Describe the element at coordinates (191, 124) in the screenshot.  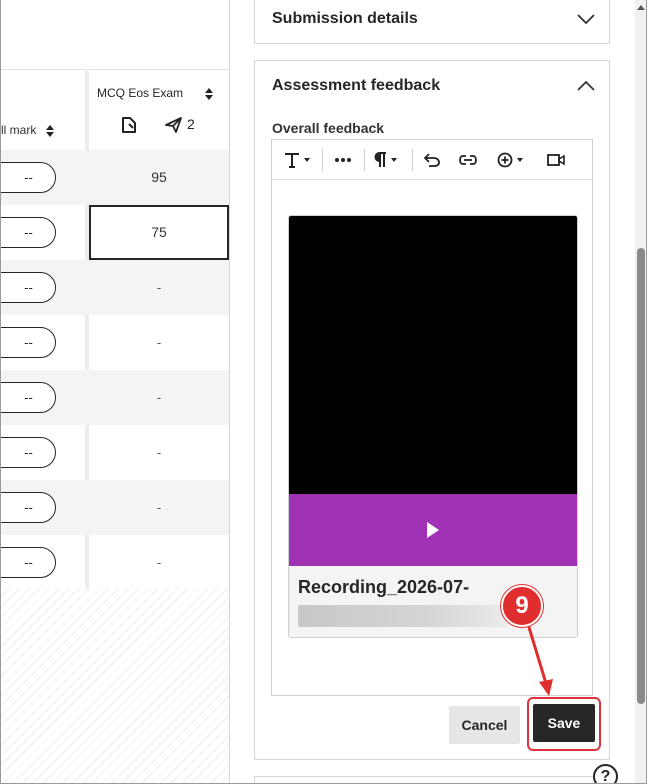
I see `submissions-count: 2` at that location.